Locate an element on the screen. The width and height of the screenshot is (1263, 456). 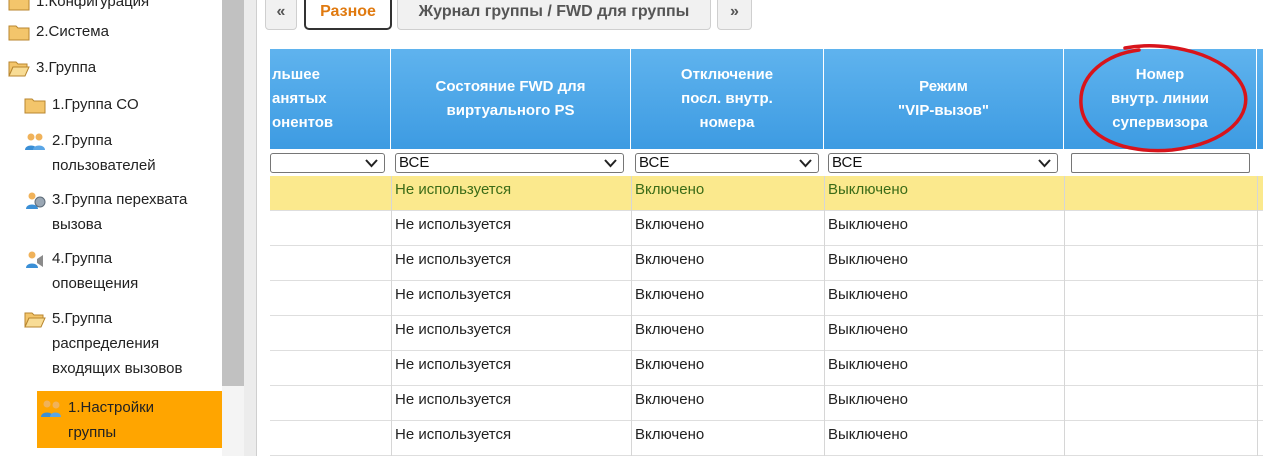
tree-item-group-settings: 1.Настройки группы is located at coordinates (129, 419).